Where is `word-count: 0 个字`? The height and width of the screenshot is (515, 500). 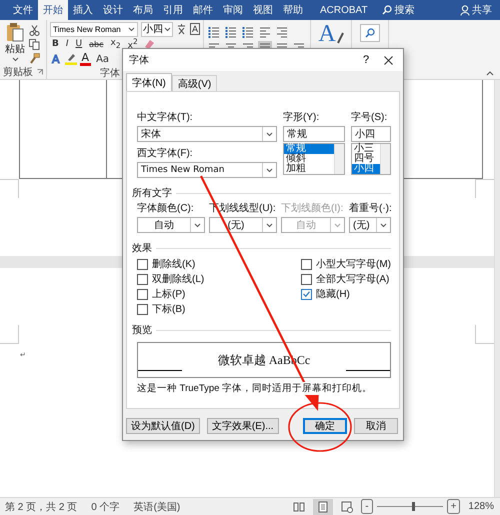 word-count: 0 个字 is located at coordinates (105, 507).